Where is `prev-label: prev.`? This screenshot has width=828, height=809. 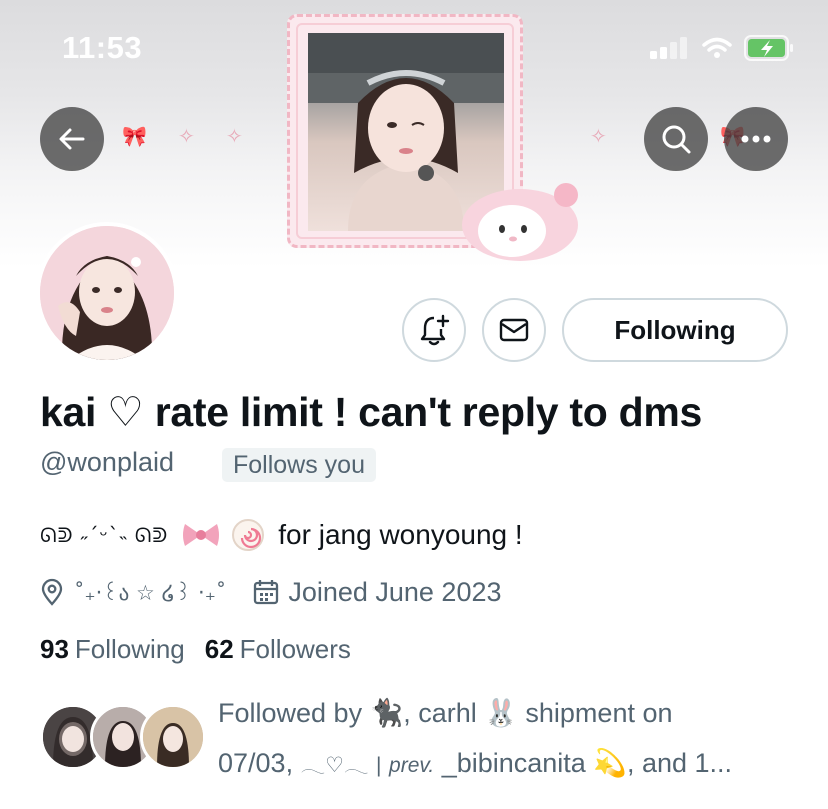
prev-label: prev. is located at coordinates (412, 765).